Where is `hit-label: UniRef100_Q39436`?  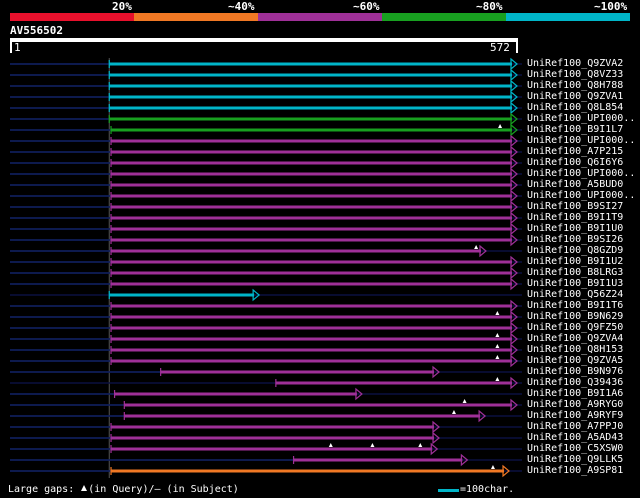 hit-label: UniRef100_Q39436 is located at coordinates (575, 382).